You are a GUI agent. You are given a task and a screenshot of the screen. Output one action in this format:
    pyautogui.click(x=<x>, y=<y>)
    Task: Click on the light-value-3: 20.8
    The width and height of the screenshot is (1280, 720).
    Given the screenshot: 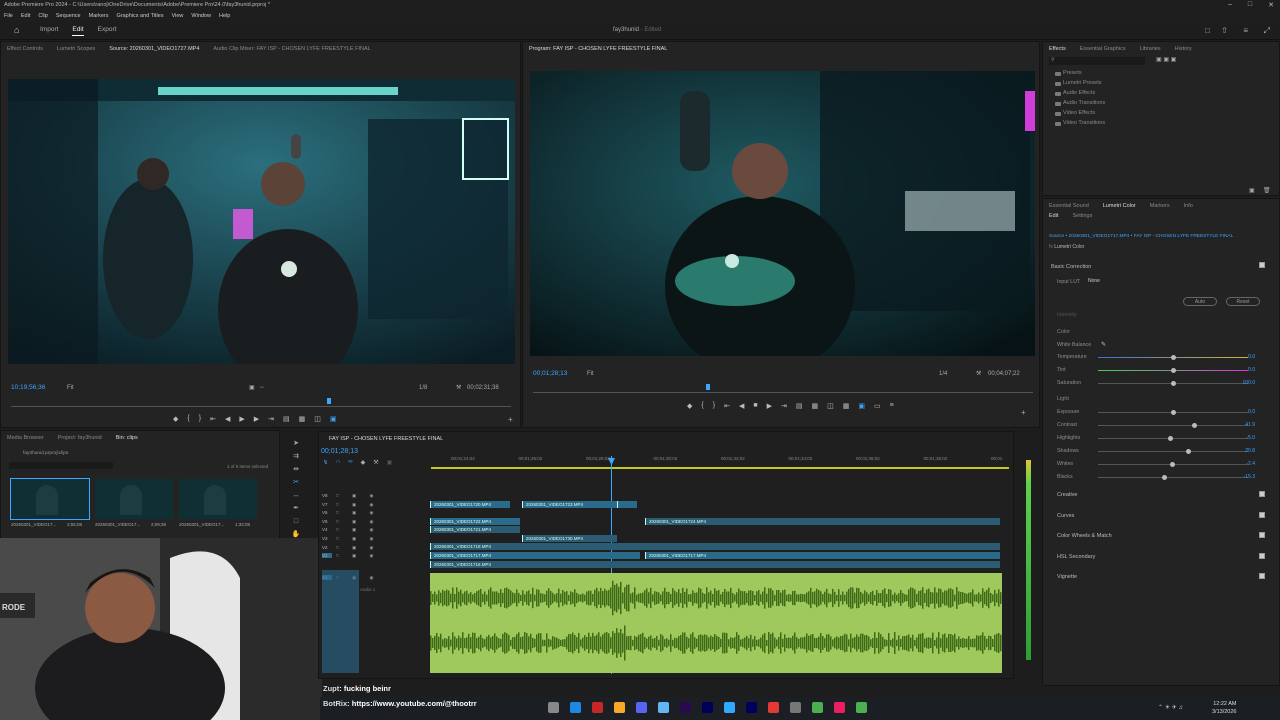 What is the action you would take?
    pyautogui.click(x=1250, y=451)
    